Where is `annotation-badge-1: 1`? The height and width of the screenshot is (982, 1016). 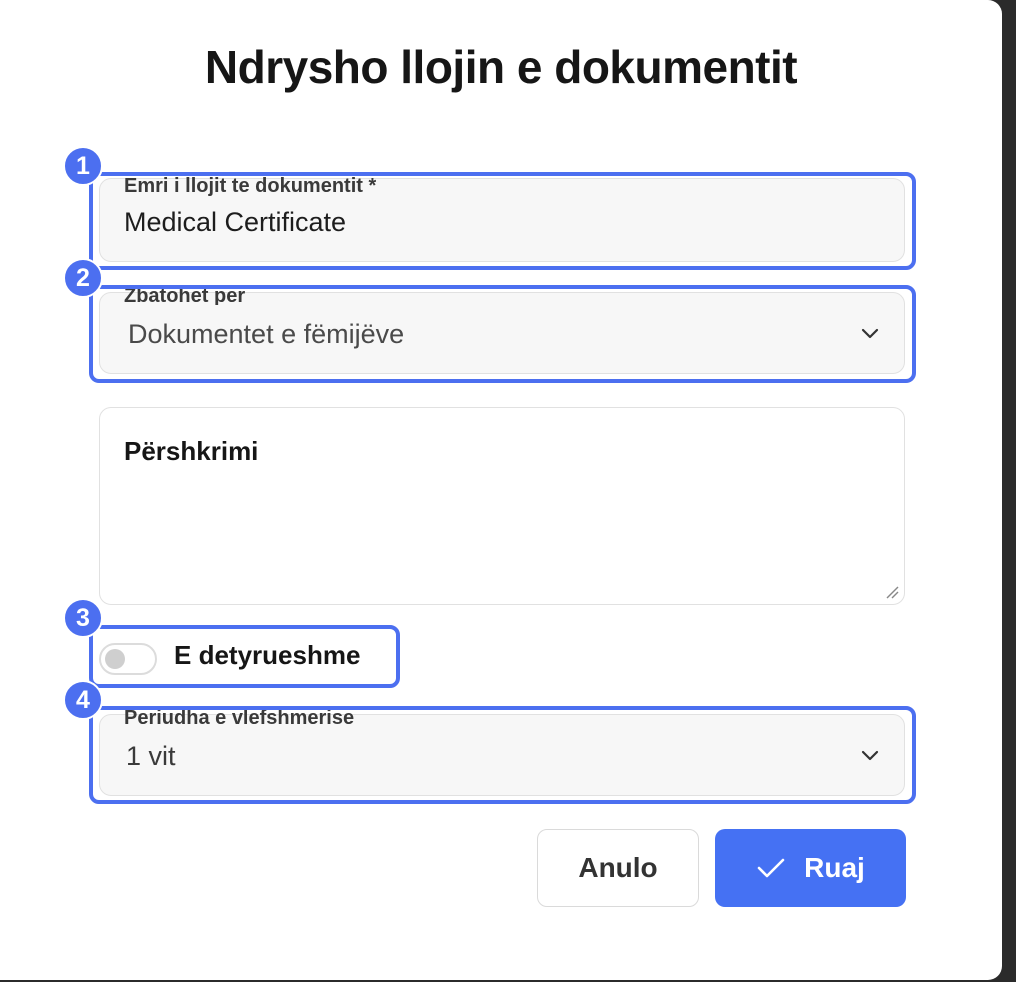 annotation-badge-1: 1 is located at coordinates (83, 166).